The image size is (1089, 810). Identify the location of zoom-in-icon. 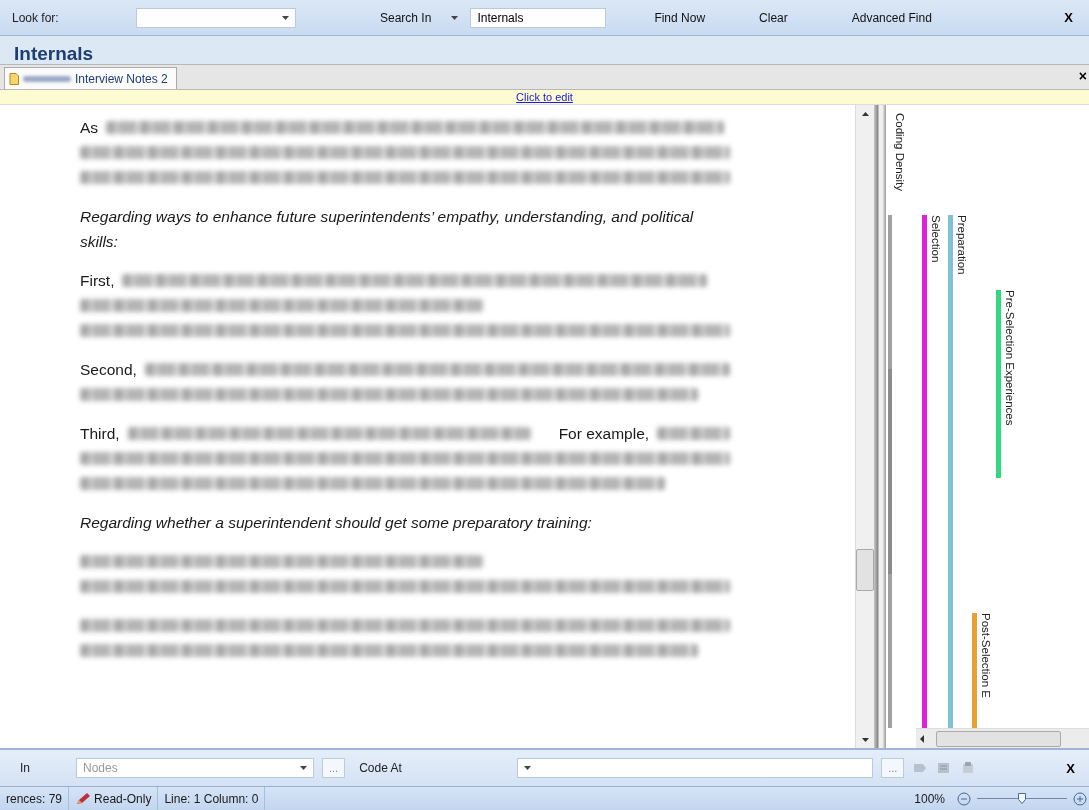
(1080, 798).